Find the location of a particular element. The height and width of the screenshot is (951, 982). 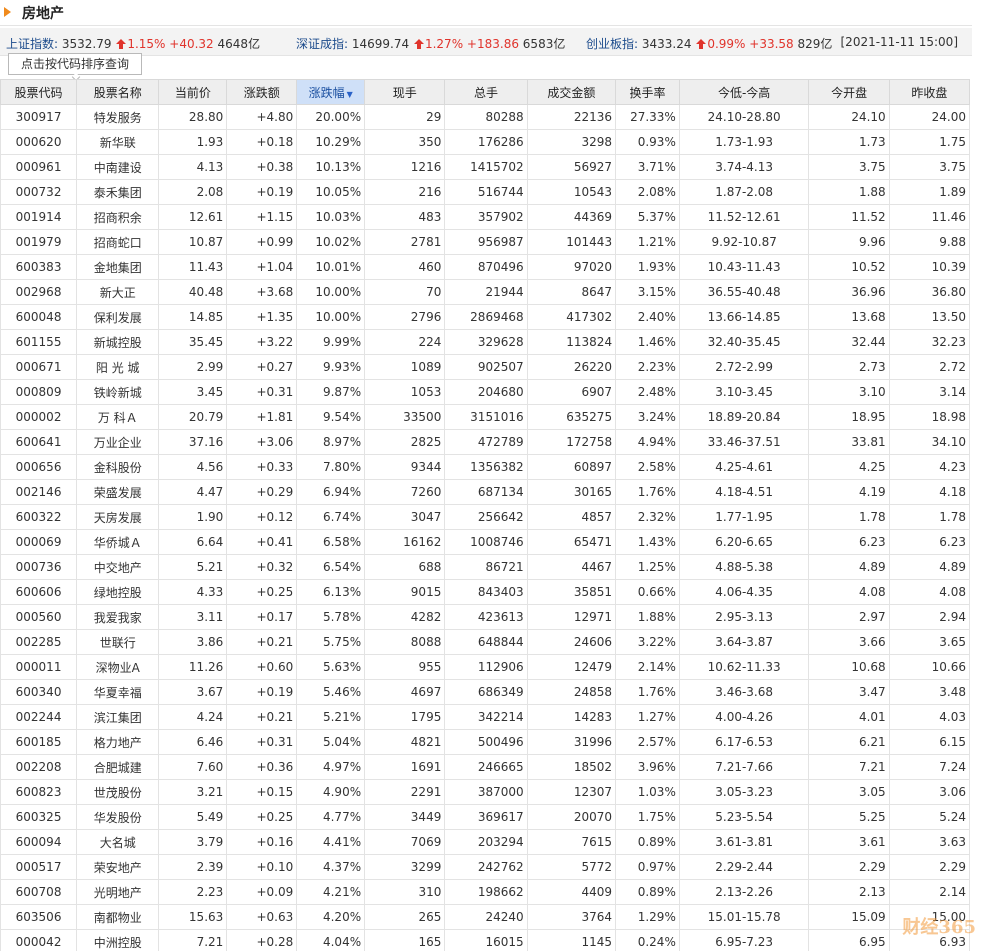

index-chinext: 创业板指: 3433.24 0.99% +33.58 829亿 is located at coordinates (709, 43).